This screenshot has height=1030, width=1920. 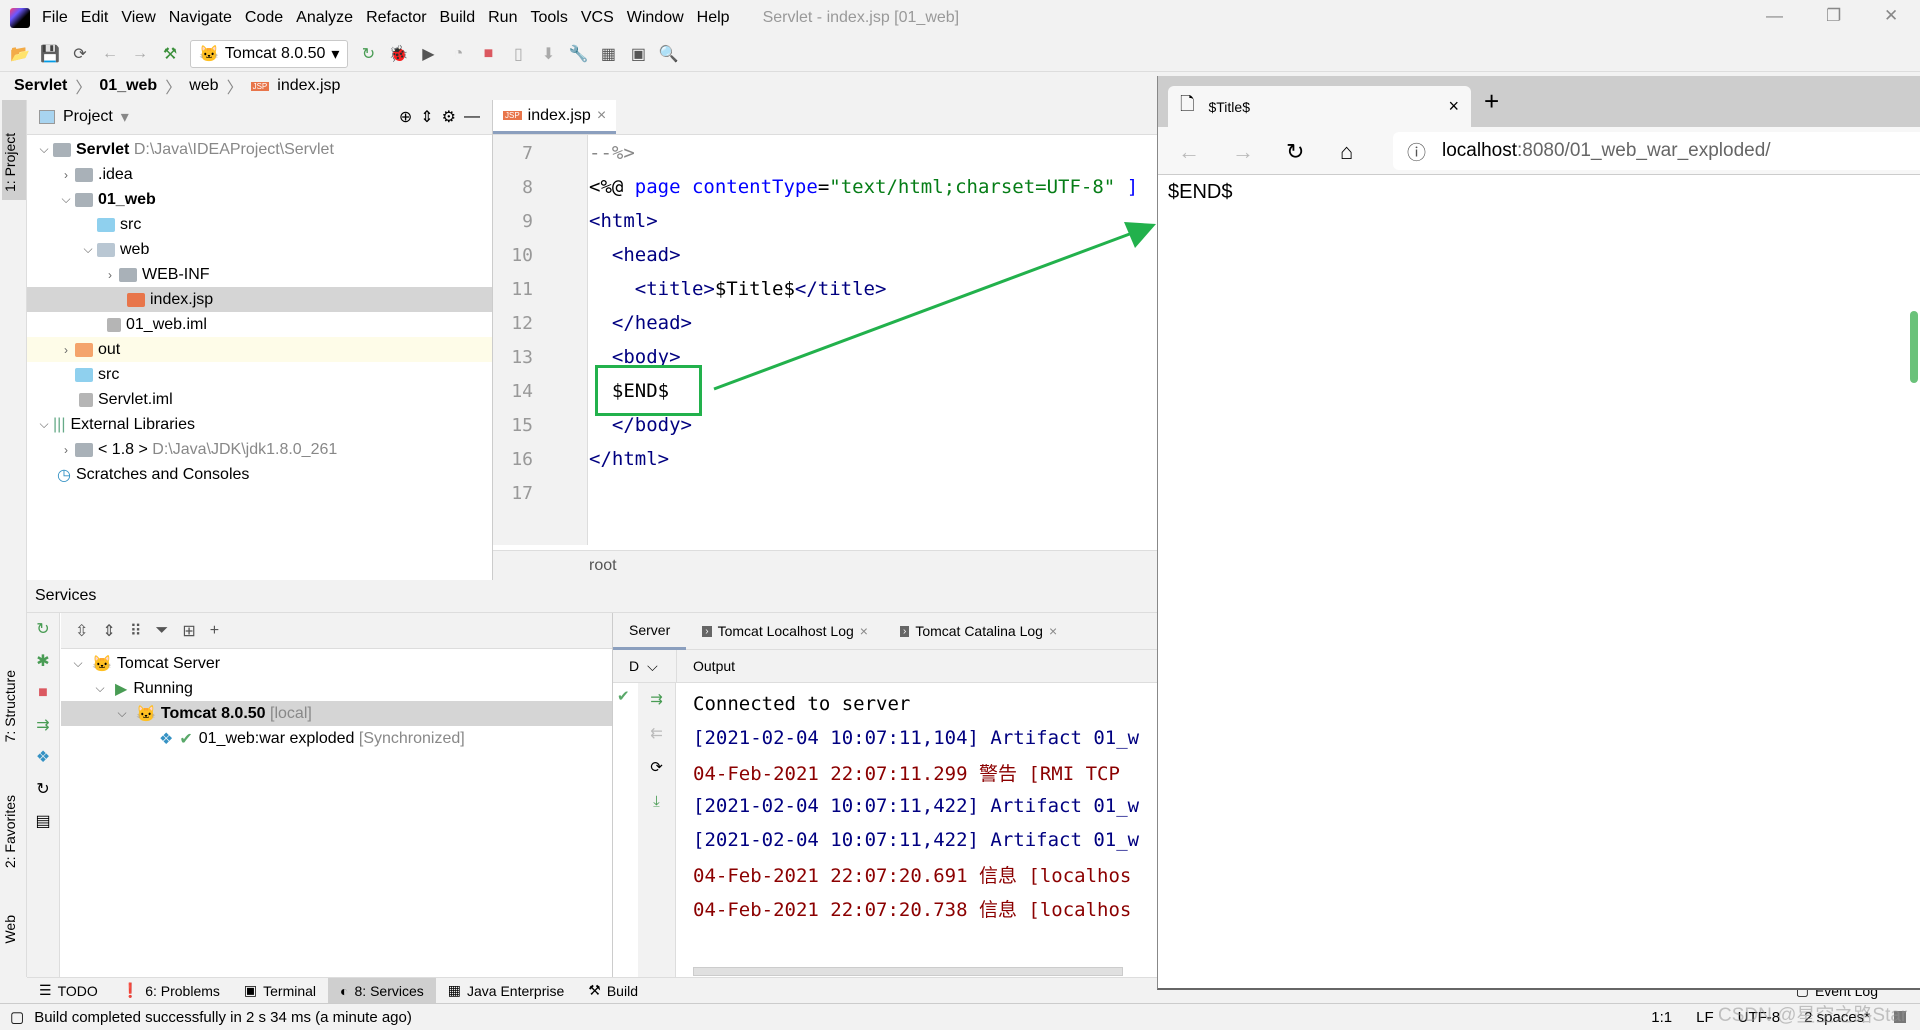 I want to click on annotation-arrow-line, so click(x=924, y=310).